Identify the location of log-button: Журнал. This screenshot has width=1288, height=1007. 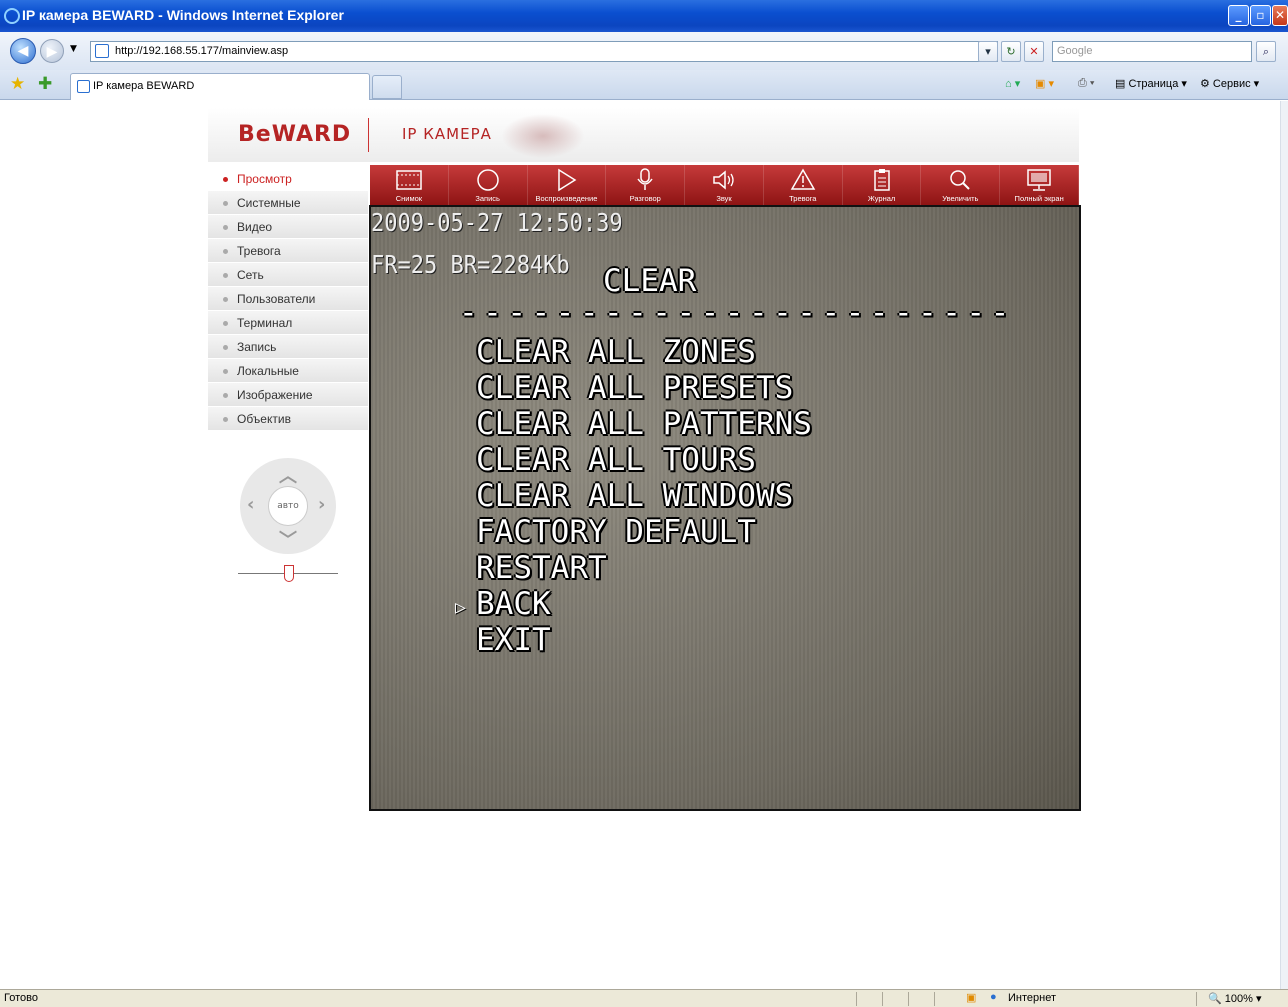
(882, 185).